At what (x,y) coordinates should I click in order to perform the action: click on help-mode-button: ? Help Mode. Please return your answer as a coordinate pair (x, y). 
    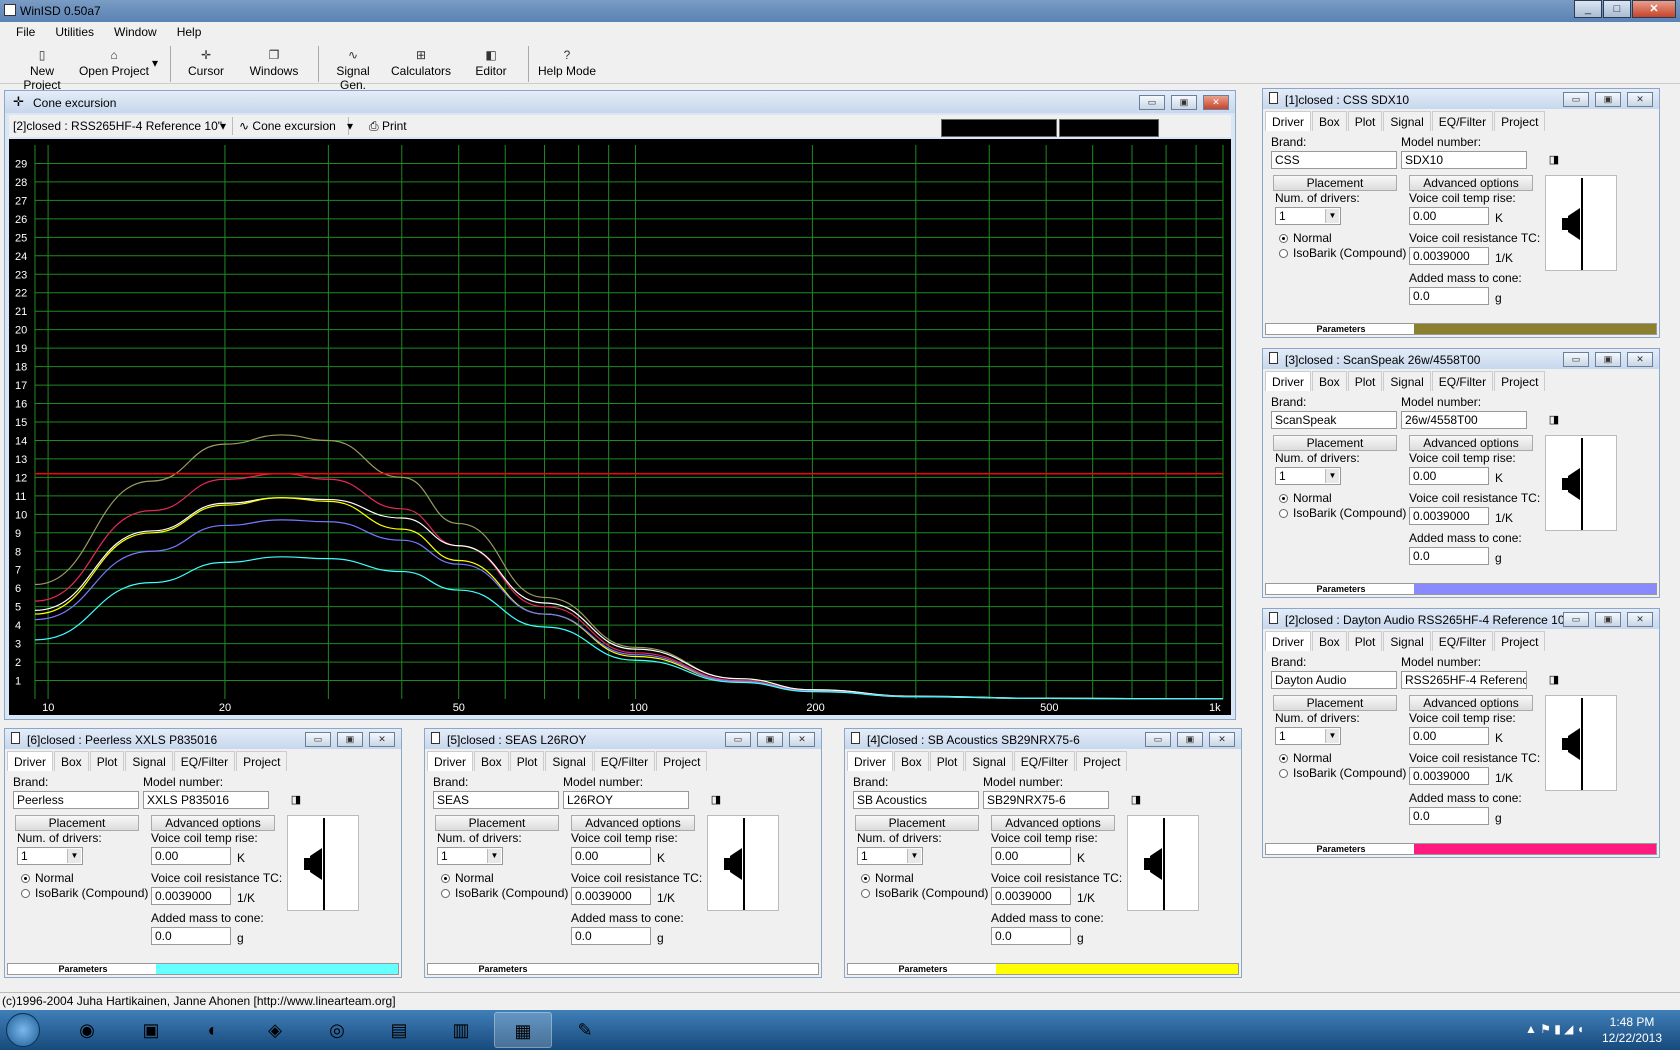
    Looking at the image, I should click on (567, 64).